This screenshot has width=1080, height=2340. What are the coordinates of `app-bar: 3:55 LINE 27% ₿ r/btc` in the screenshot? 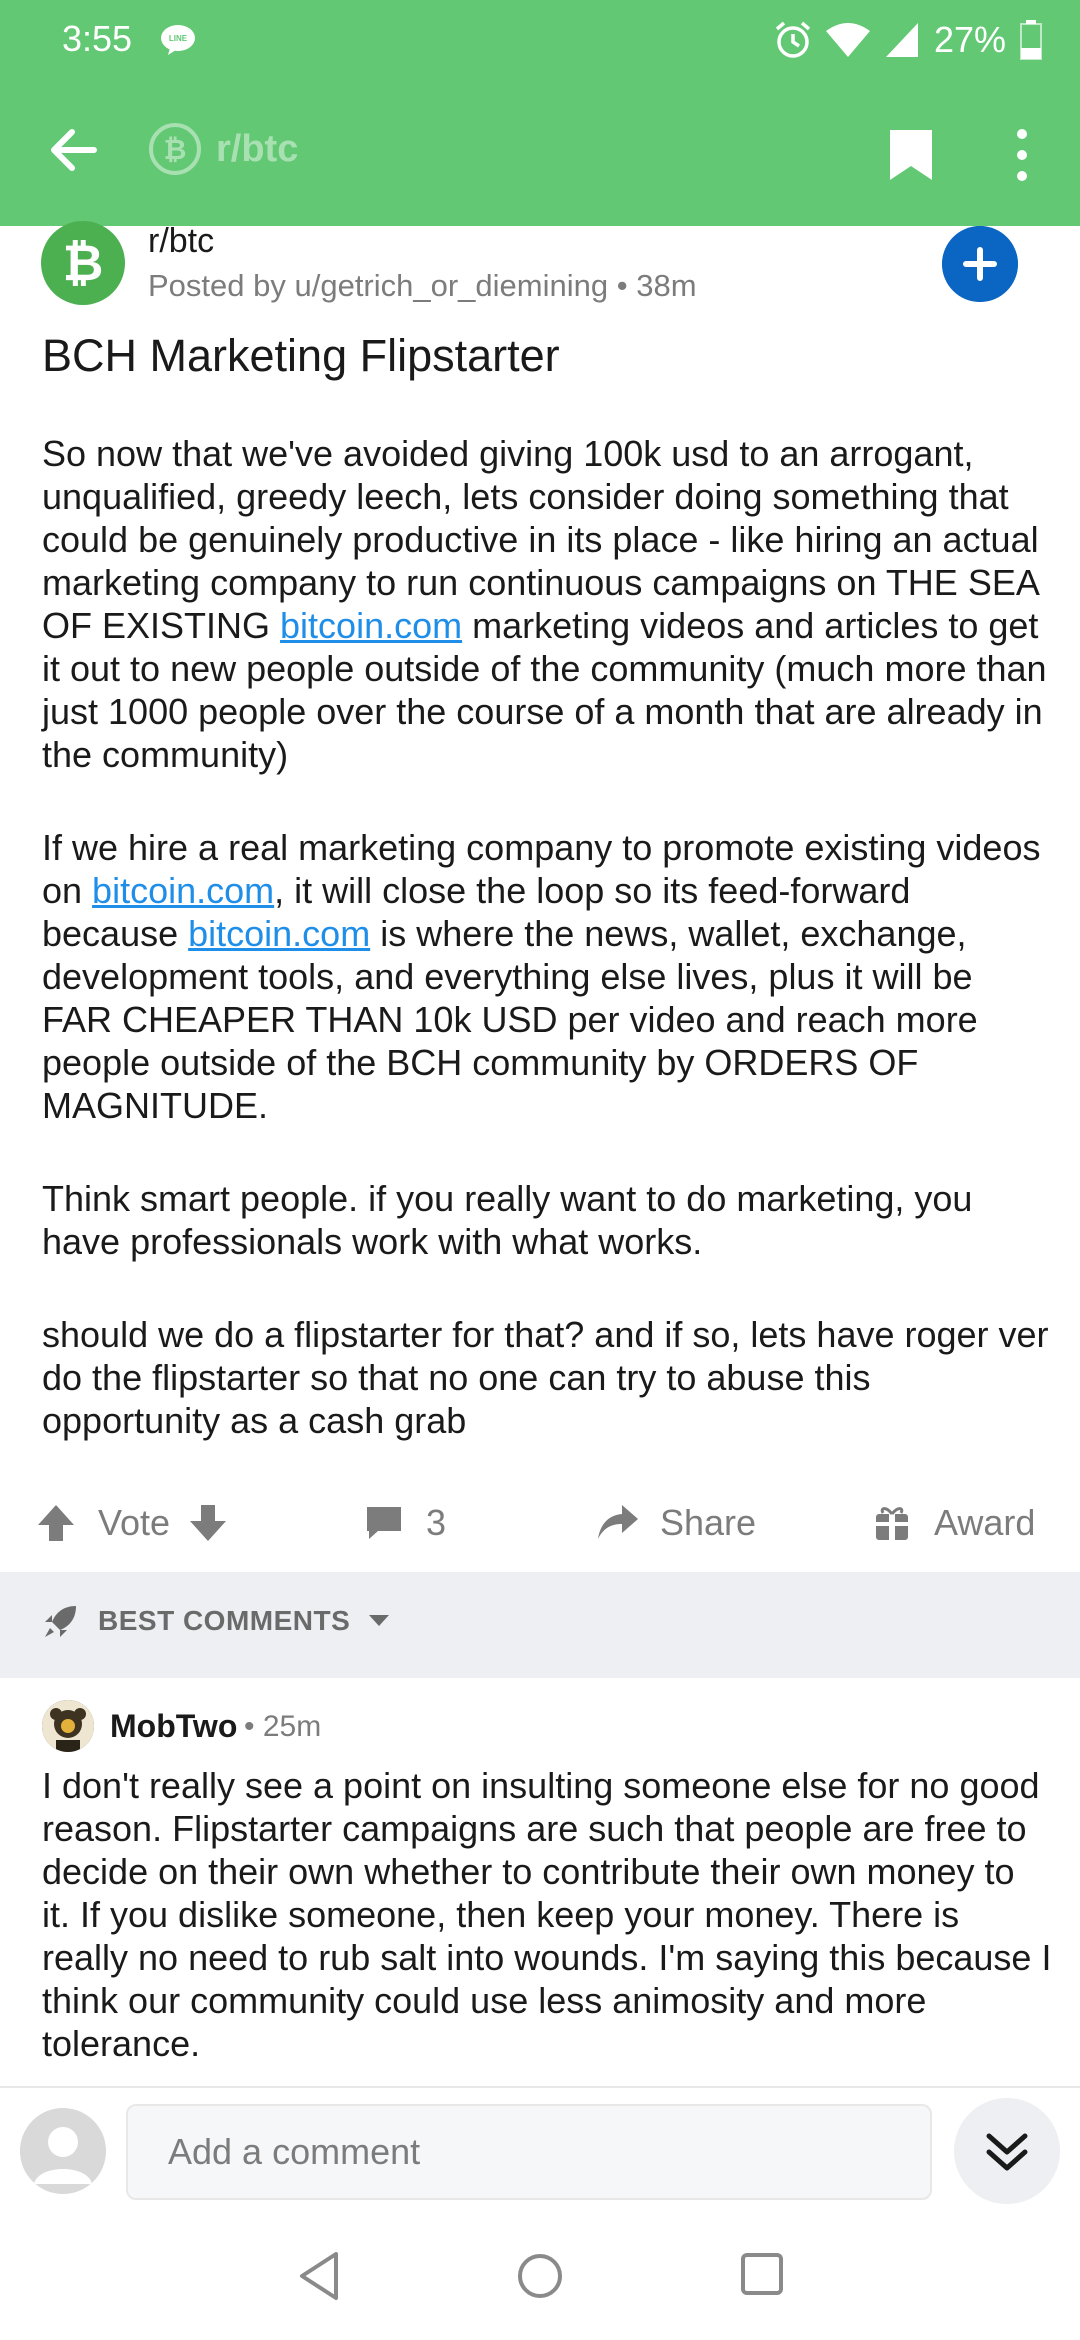 It's located at (540, 113).